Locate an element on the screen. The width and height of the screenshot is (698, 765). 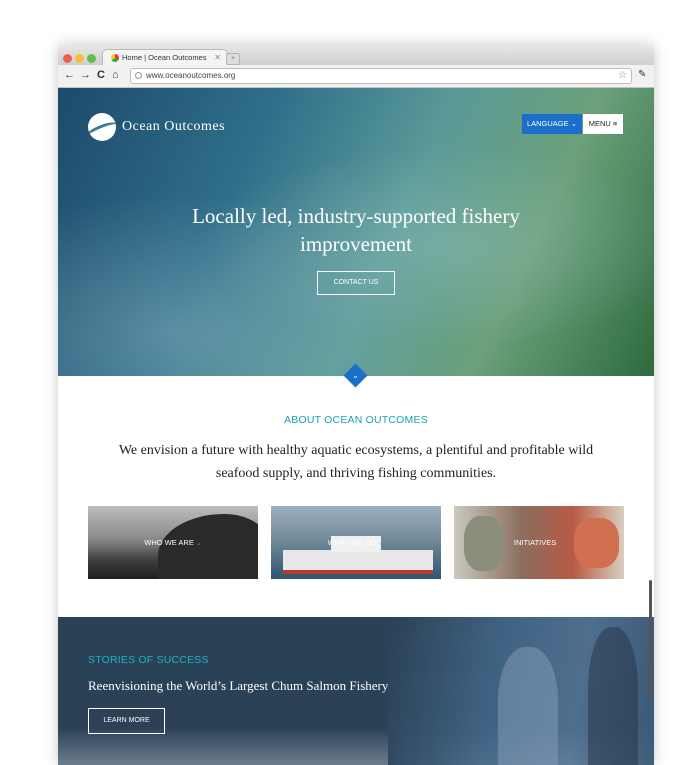
card-label: WHAT WE DO ⌄ is located at coordinates (356, 542).